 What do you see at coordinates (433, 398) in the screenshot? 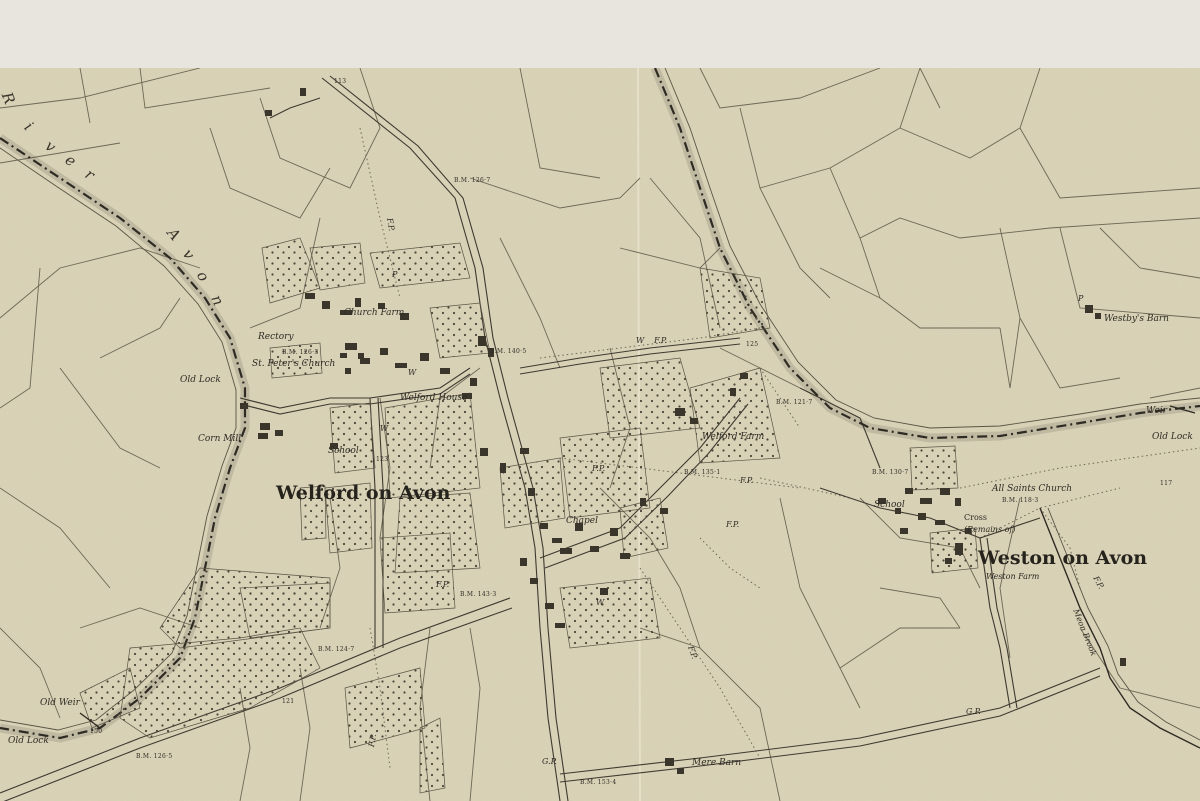
I see `label-welford-house: Welford House` at bounding box center [433, 398].